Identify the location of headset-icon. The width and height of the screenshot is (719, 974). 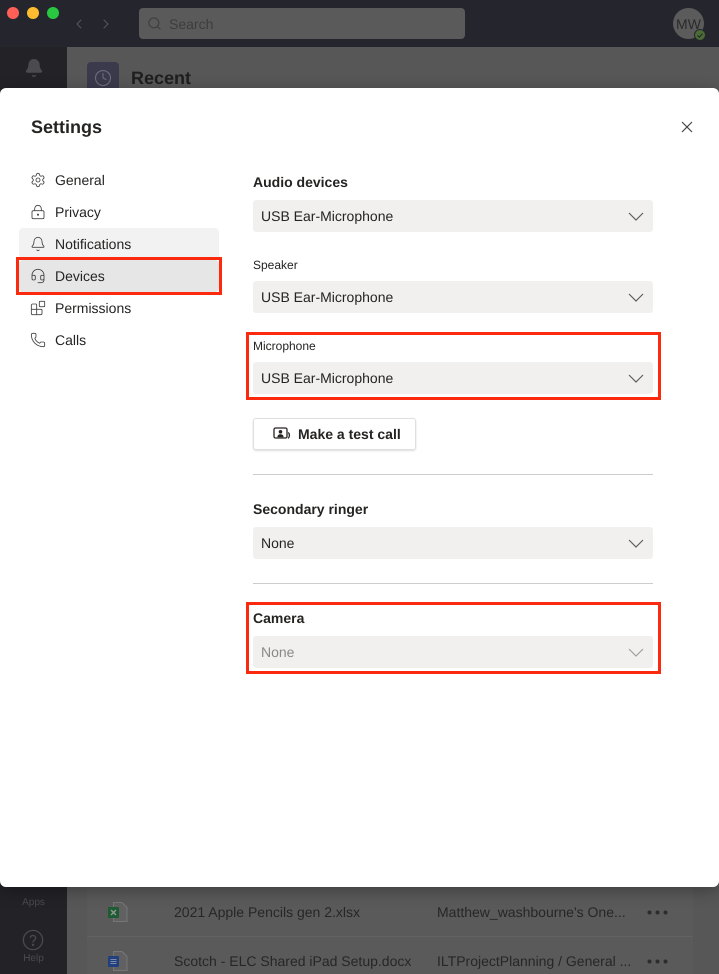
(38, 276).